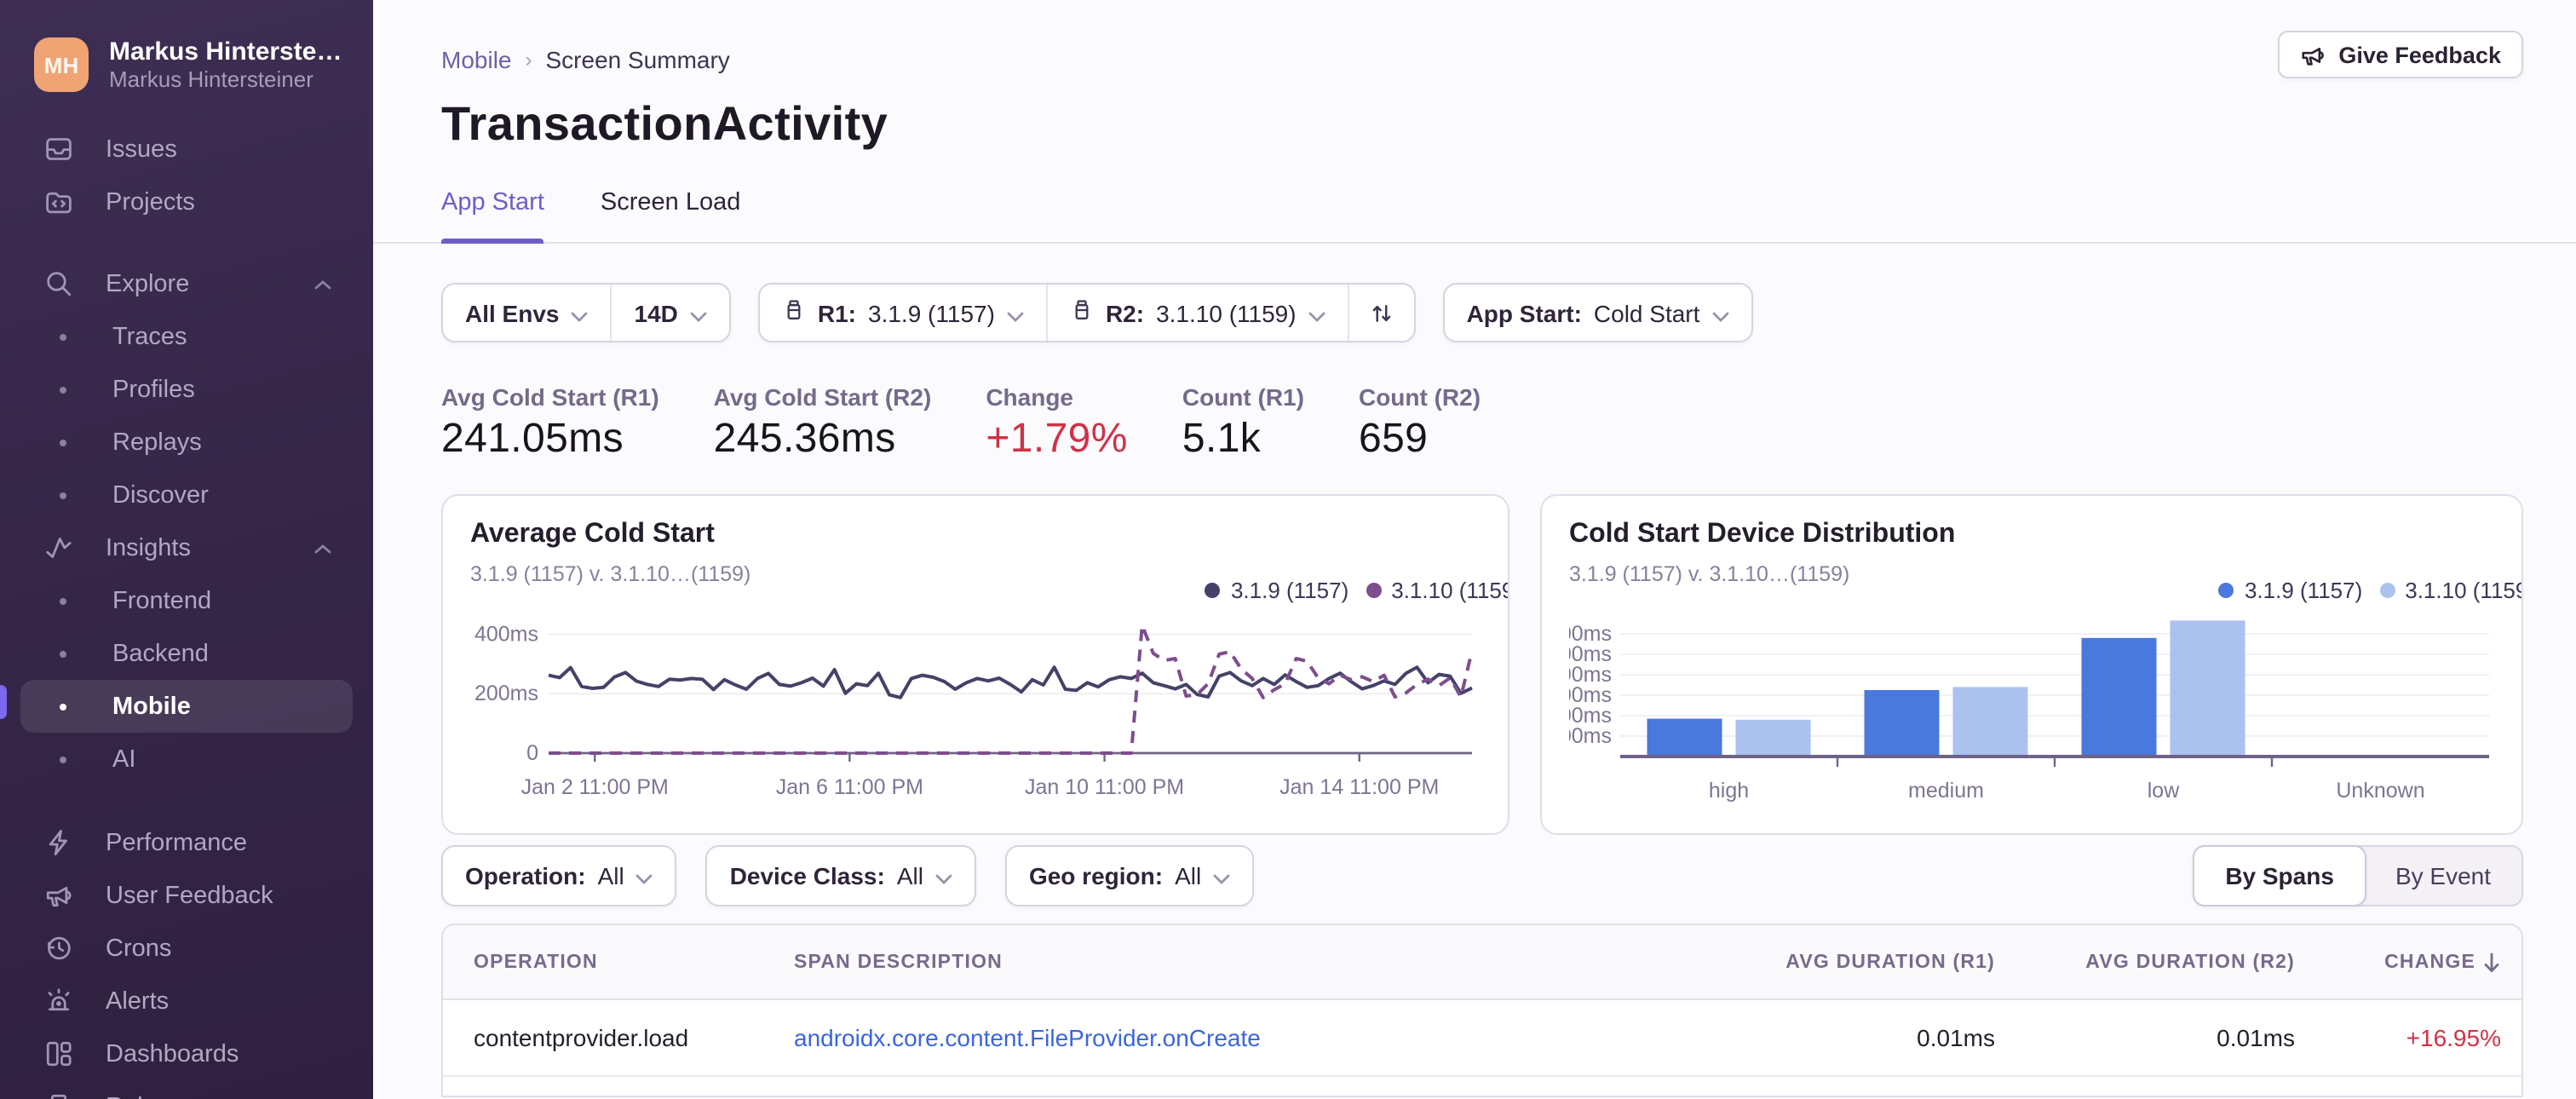  I want to click on sidebar-item-replays: Replays, so click(187, 443).